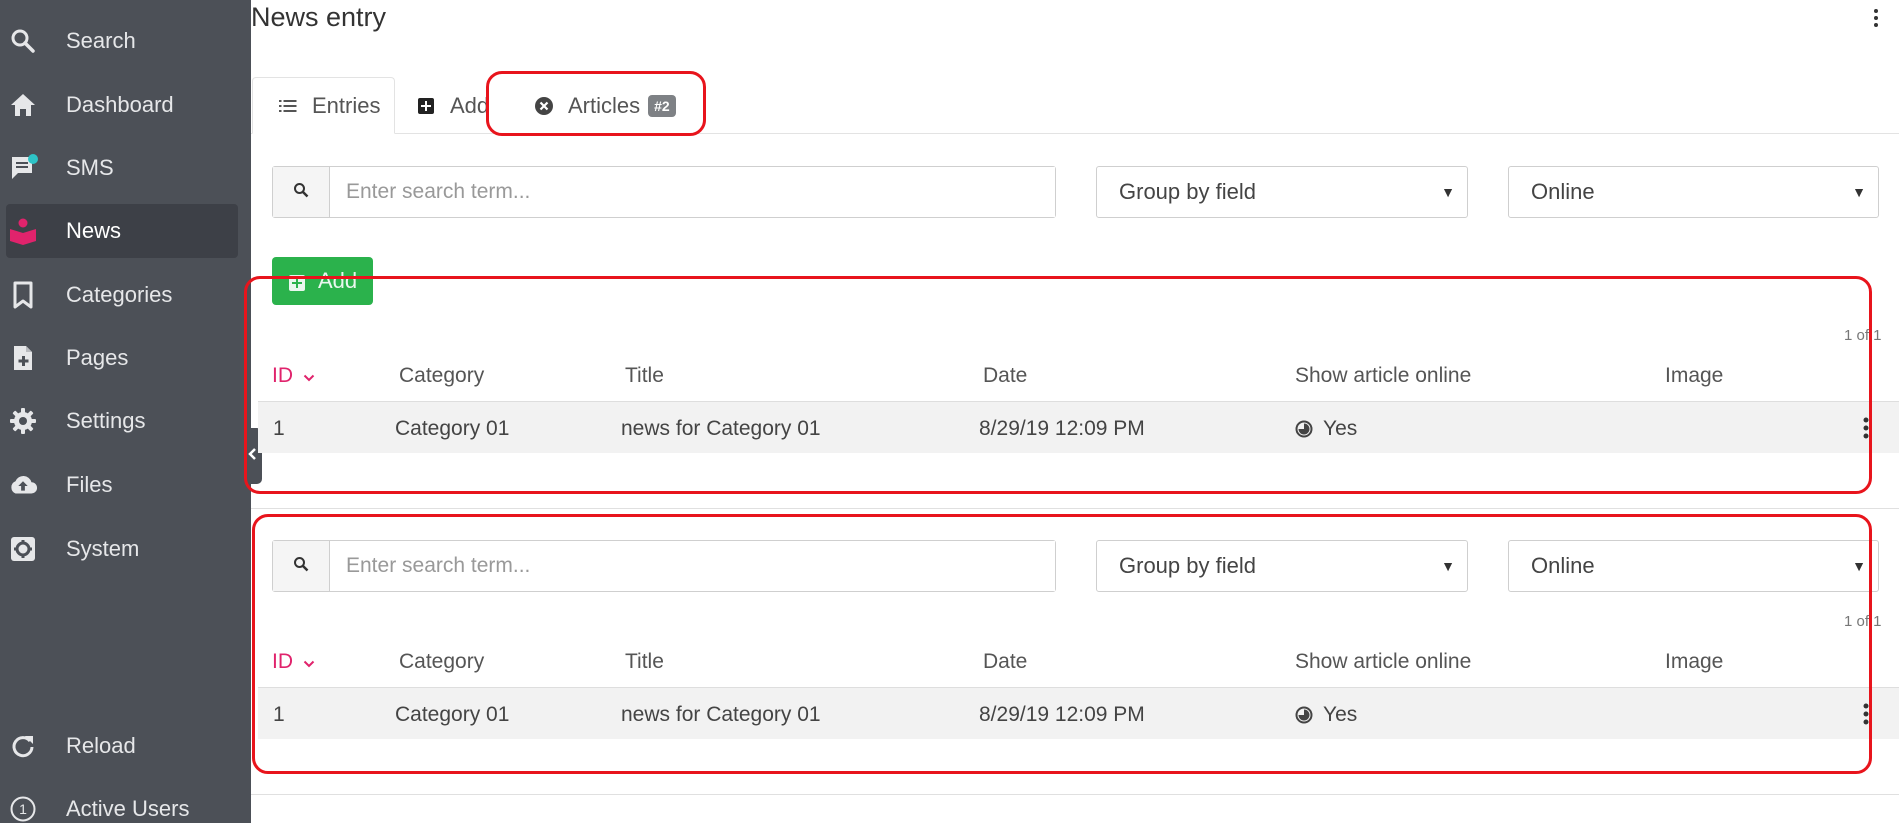  Describe the element at coordinates (125, 485) in the screenshot. I see `sidebar-item-files: Files` at that location.